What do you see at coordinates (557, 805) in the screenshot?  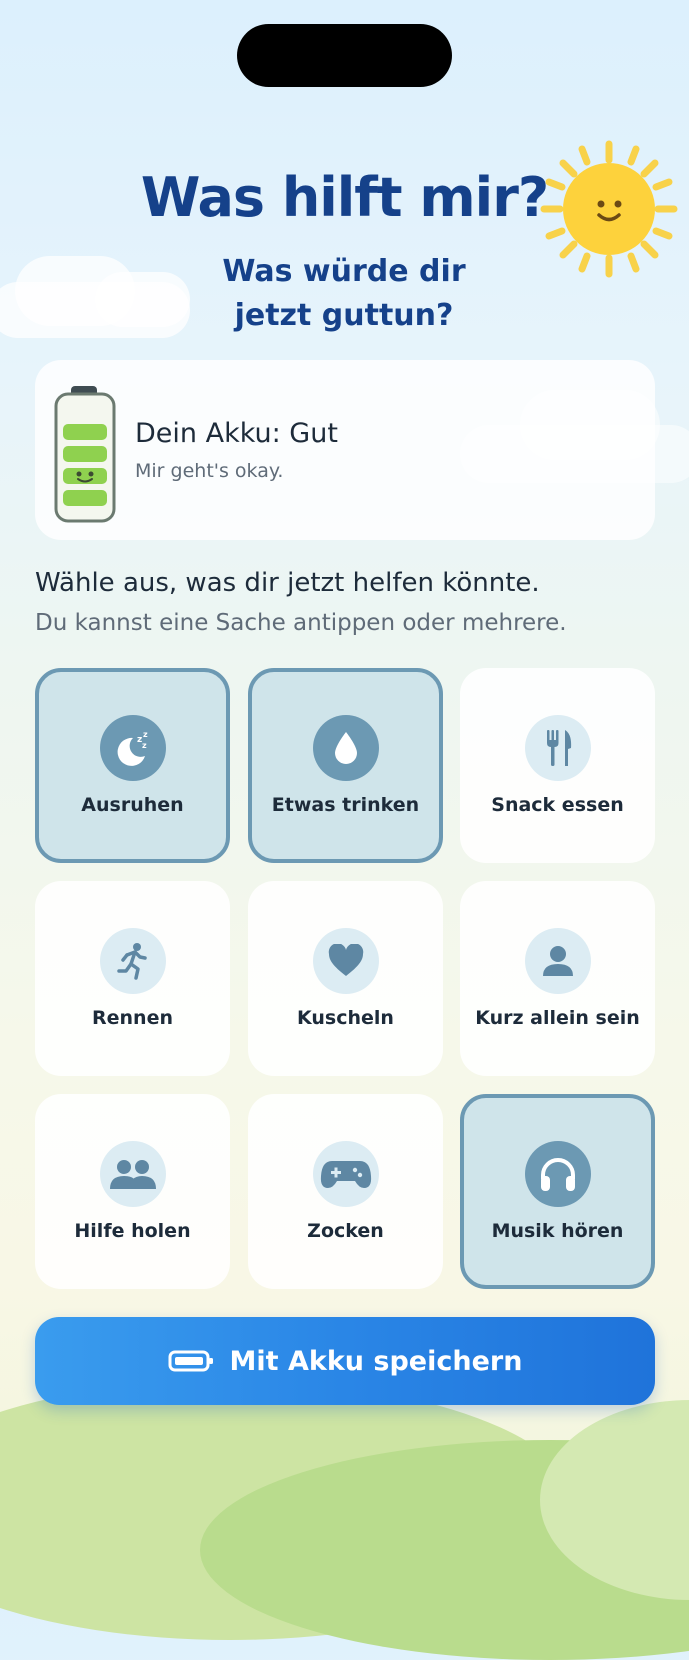 I see `option-label: Snack essen` at bounding box center [557, 805].